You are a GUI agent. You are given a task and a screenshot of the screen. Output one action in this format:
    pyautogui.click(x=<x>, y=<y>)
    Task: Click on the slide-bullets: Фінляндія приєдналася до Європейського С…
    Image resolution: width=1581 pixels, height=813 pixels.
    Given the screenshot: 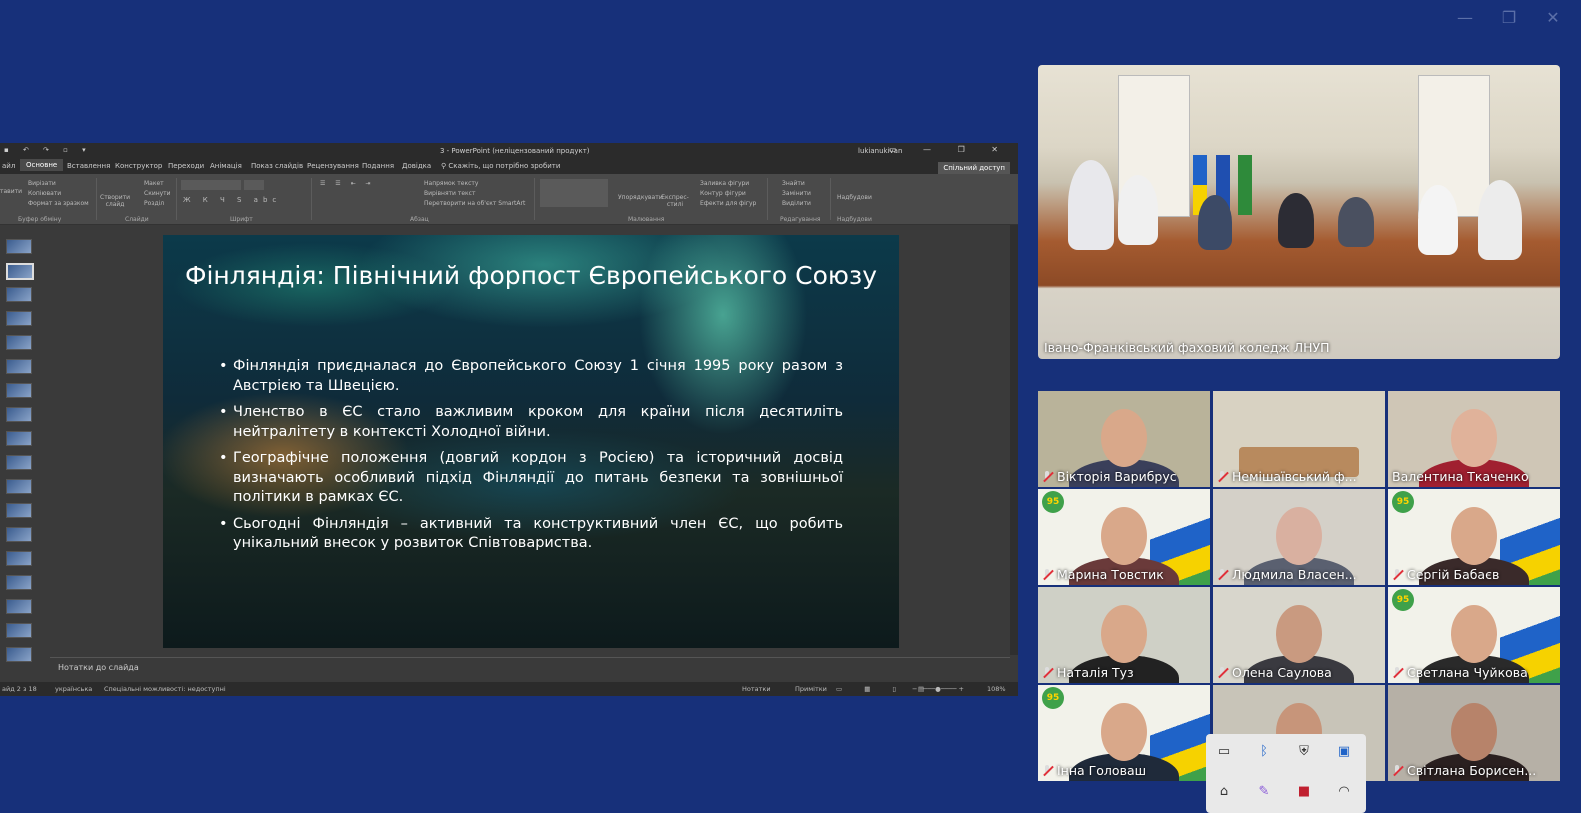 What is the action you would take?
    pyautogui.click(x=531, y=459)
    